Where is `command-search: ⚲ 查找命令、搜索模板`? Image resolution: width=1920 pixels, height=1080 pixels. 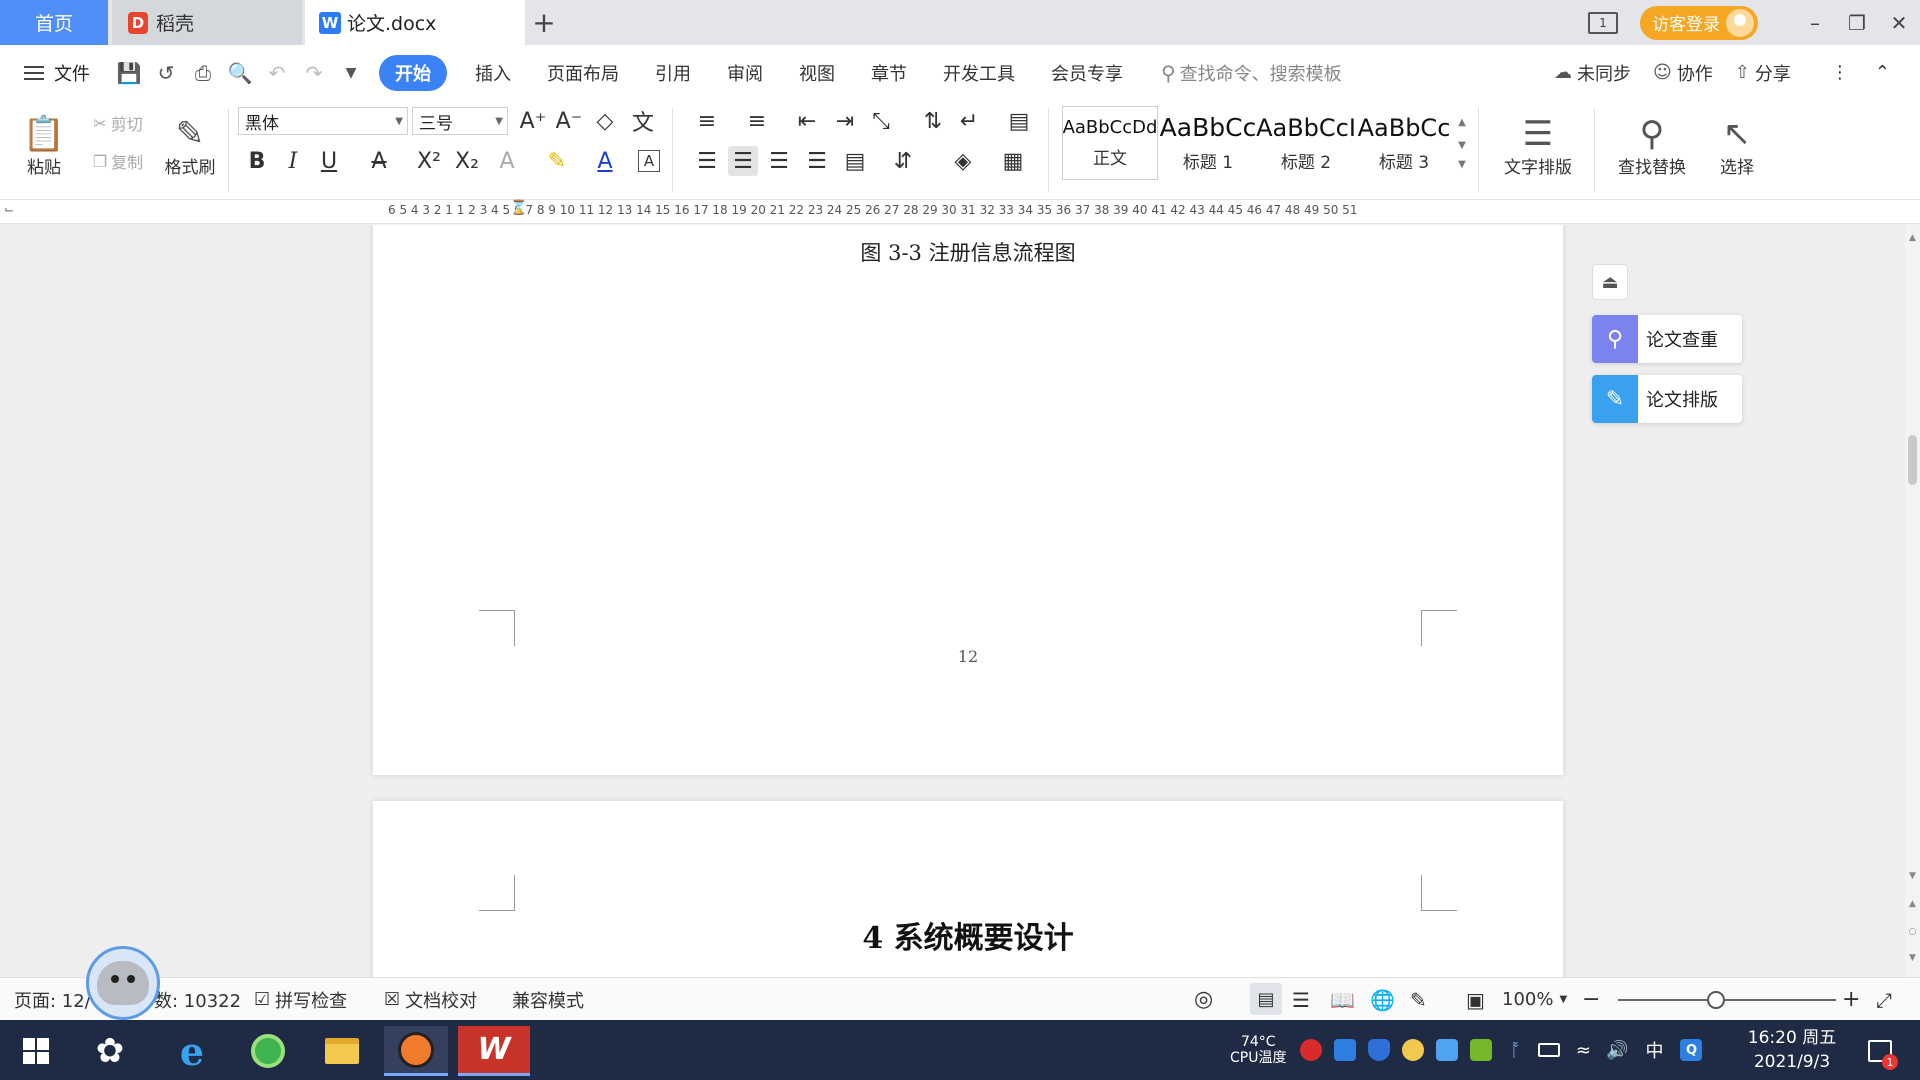 command-search: ⚲ 查找命令、搜索模板 is located at coordinates (1251, 73).